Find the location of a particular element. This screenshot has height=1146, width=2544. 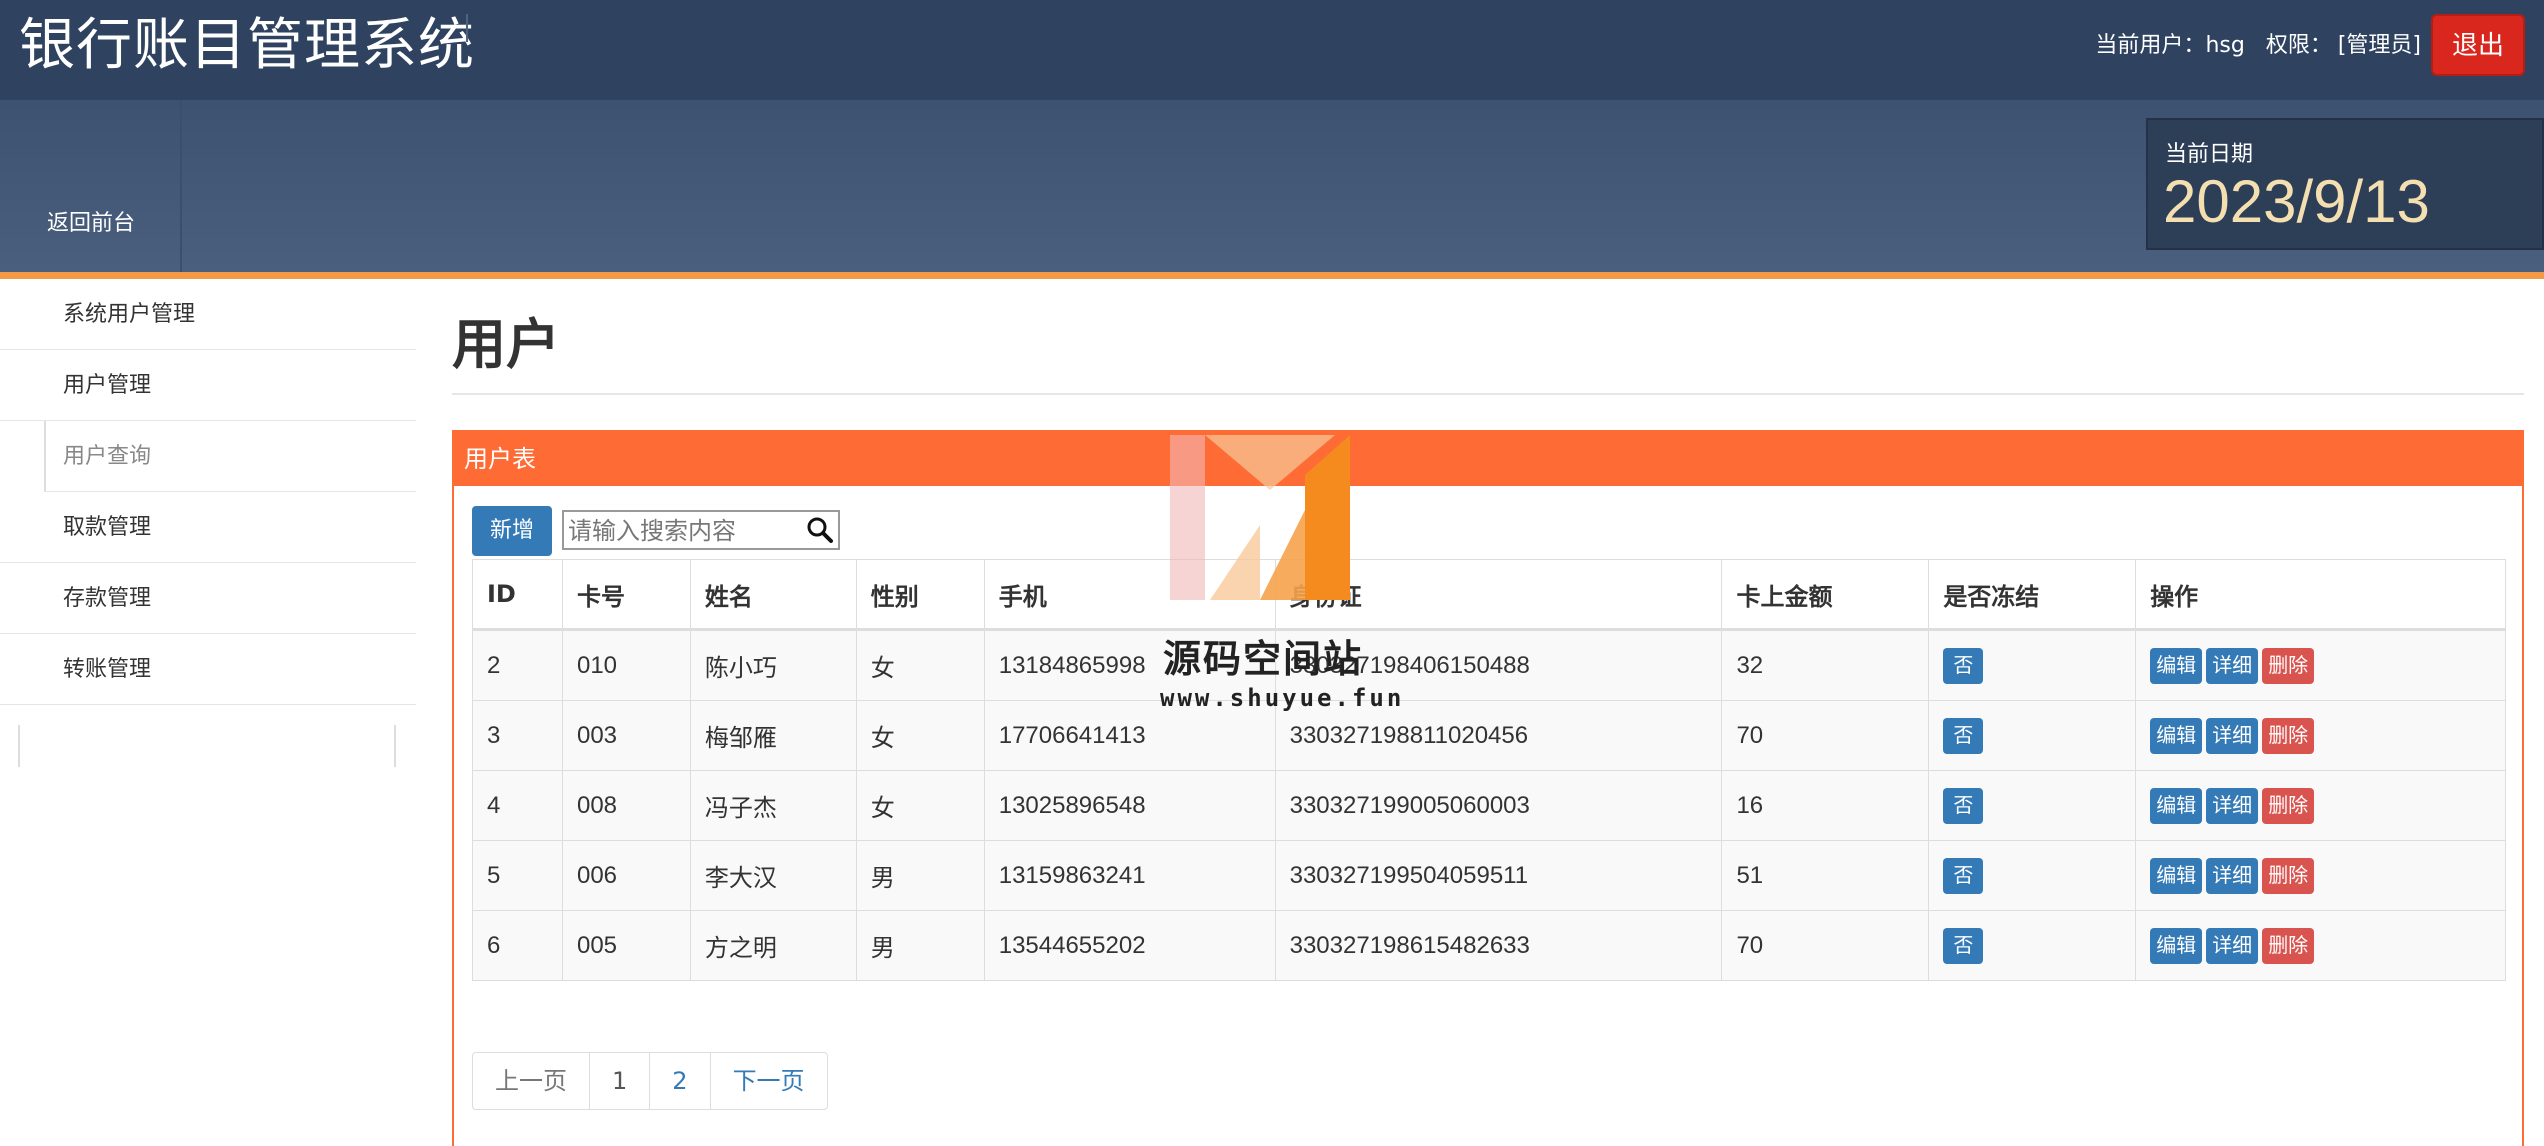

cell-id: 4 is located at coordinates (517, 805).